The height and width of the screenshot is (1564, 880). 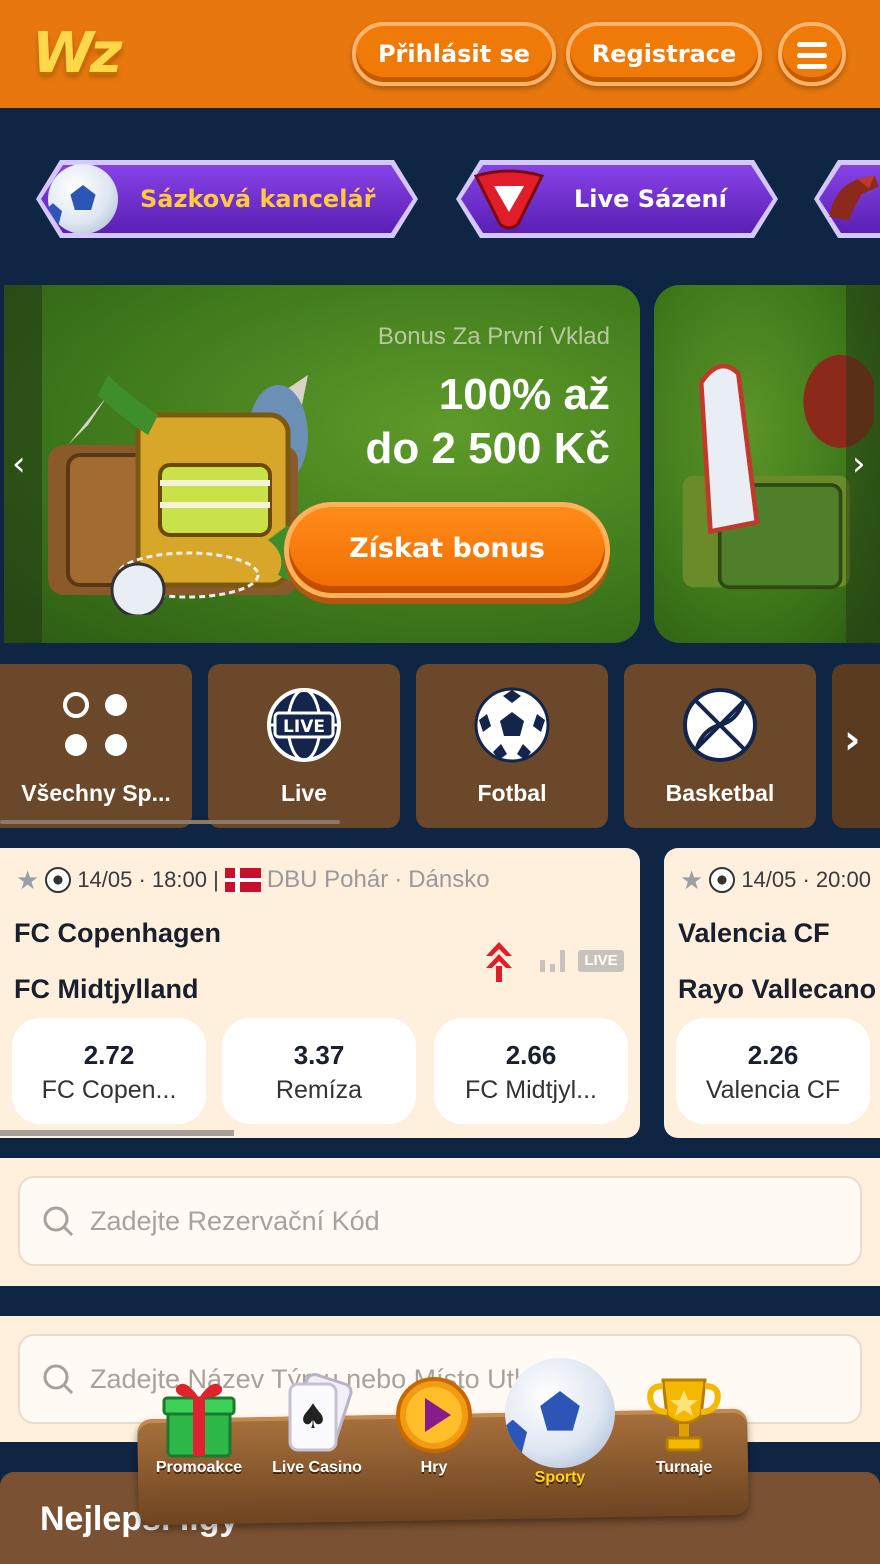 What do you see at coordinates (319, 1055) in the screenshot?
I see `odds-value: 3.37` at bounding box center [319, 1055].